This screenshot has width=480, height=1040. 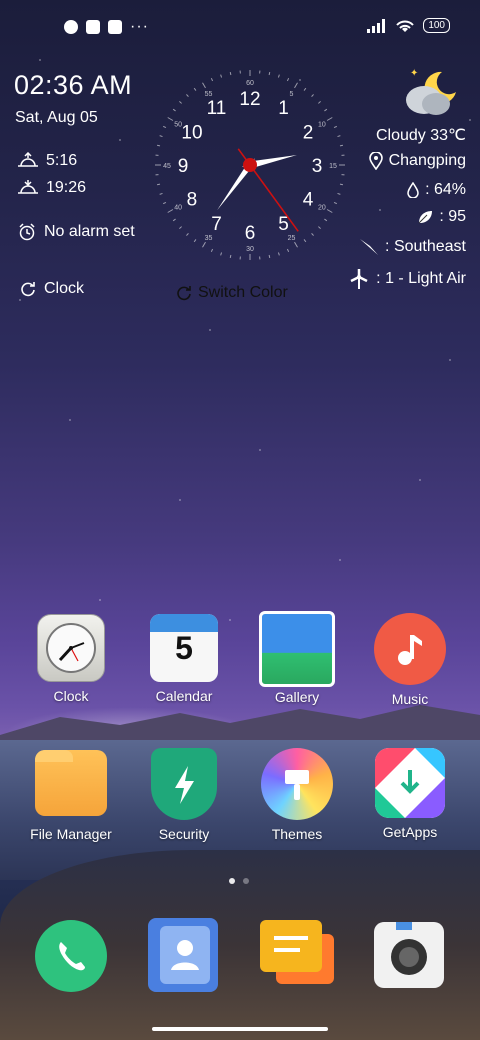 I want to click on alarm-label: No alarm set, so click(x=89, y=231).